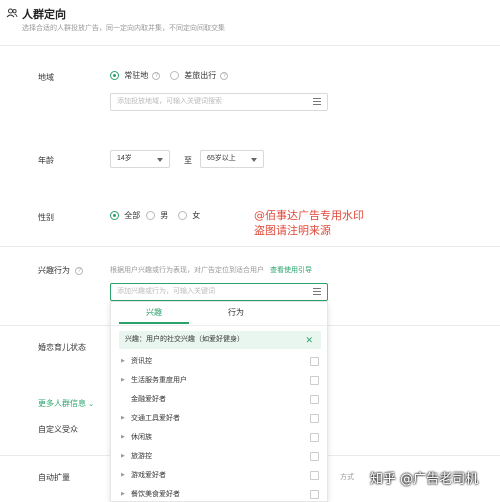 The height and width of the screenshot is (502, 500). I want to click on marital-label: 婚恋育儿状态, so click(62, 347).